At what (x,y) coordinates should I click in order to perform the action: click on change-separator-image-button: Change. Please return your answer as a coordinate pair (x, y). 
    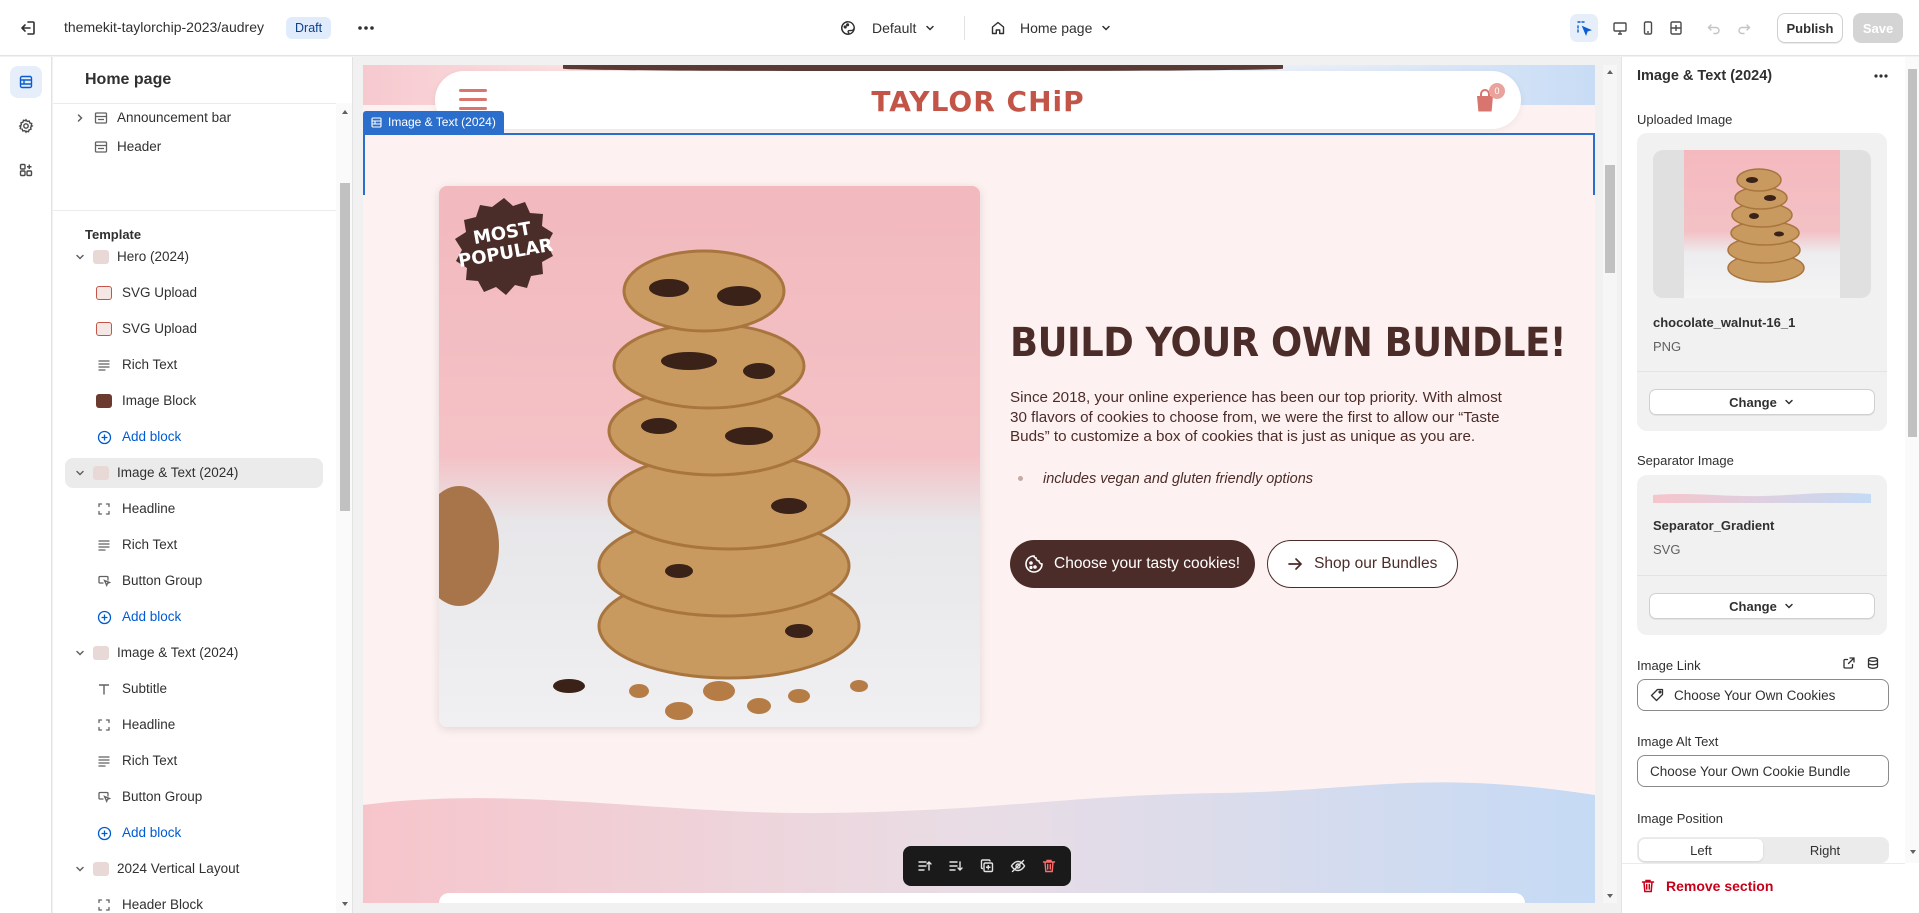
    Looking at the image, I should click on (1762, 606).